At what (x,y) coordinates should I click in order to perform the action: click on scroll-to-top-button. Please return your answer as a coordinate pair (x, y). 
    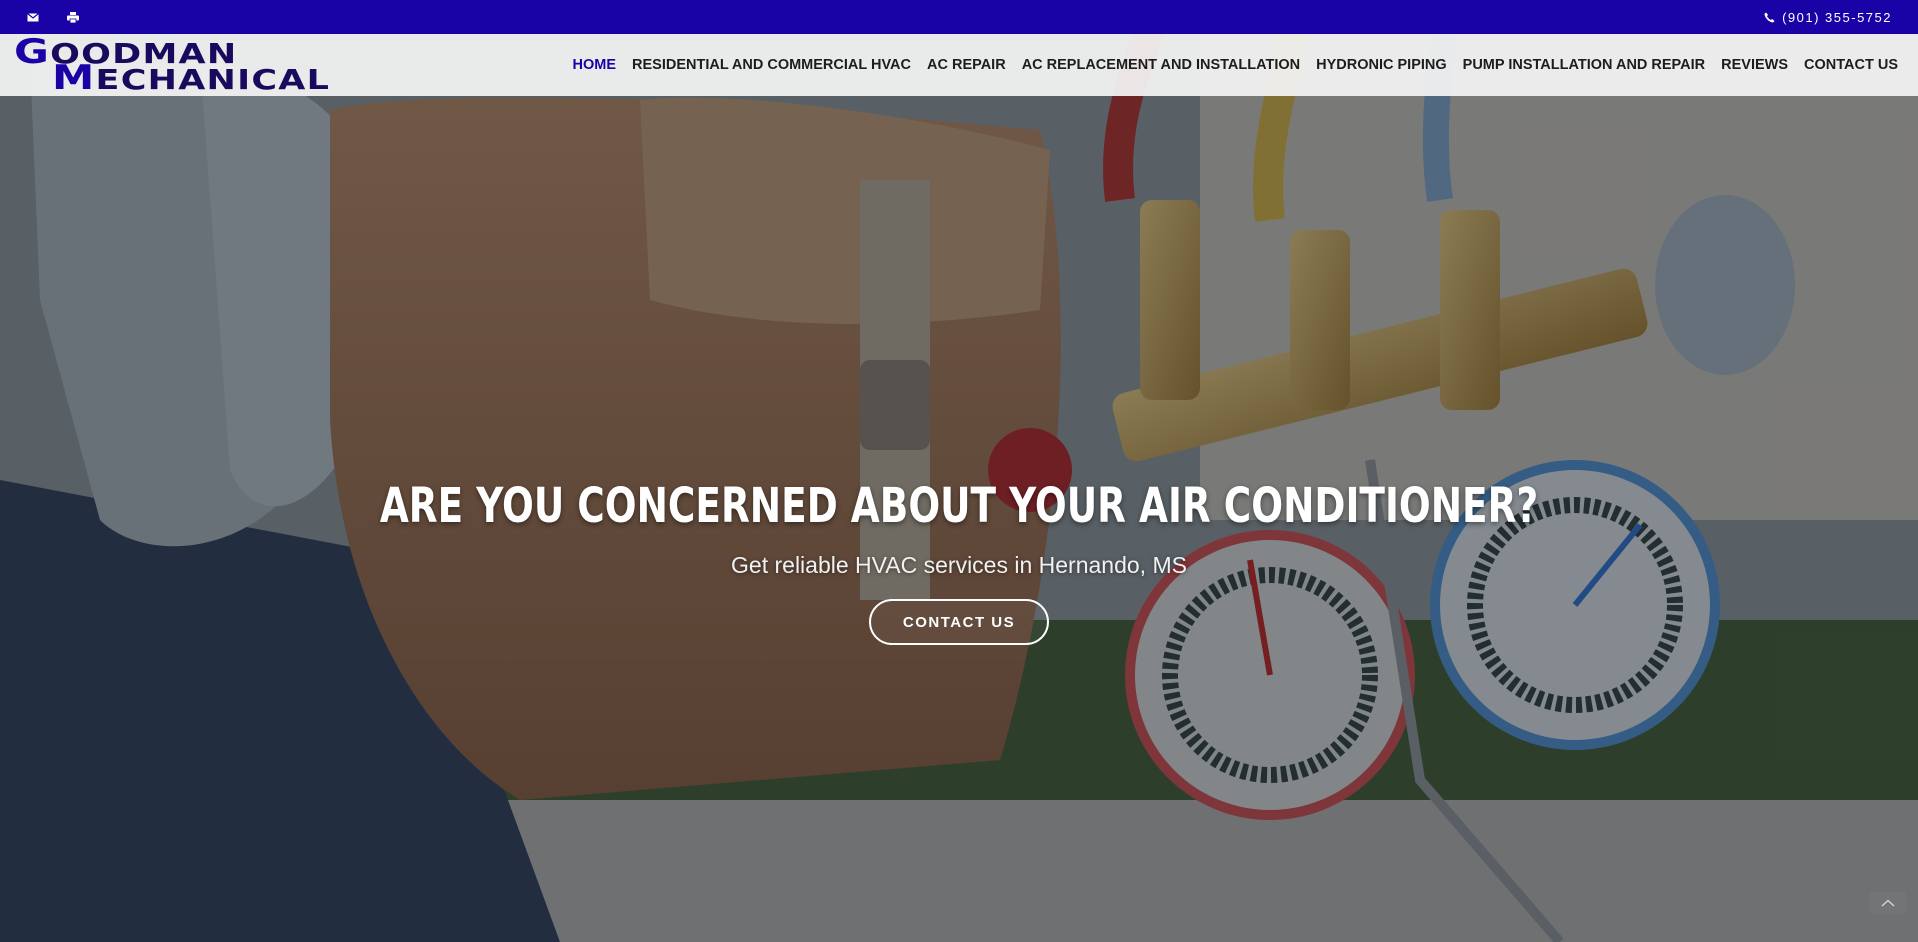
    Looking at the image, I should click on (1888, 903).